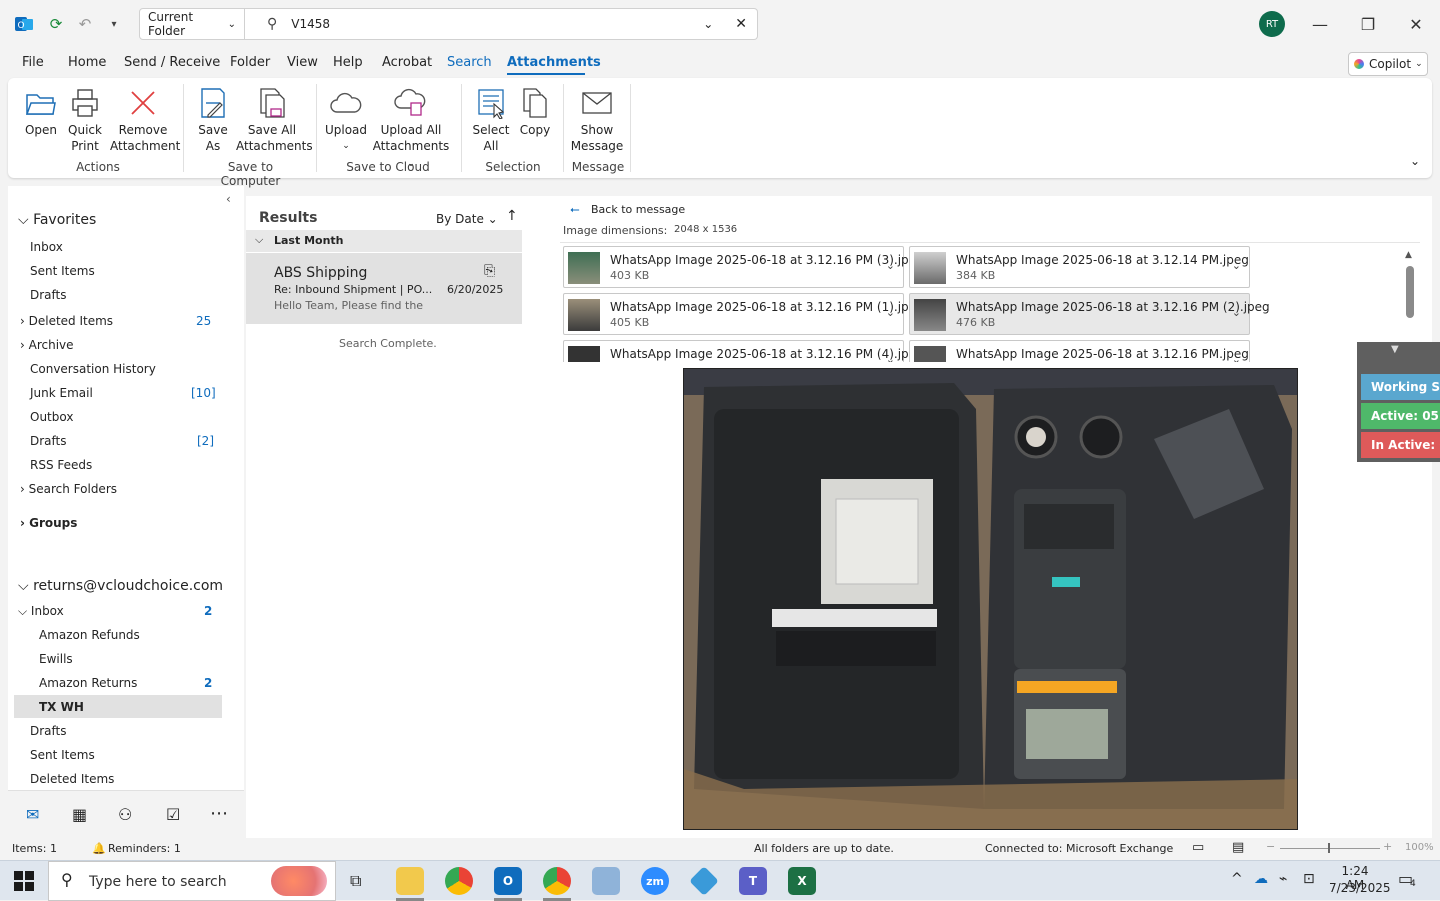 The width and height of the screenshot is (1440, 901). What do you see at coordinates (638, 209) in the screenshot?
I see `back-to-message-link: Back to message` at bounding box center [638, 209].